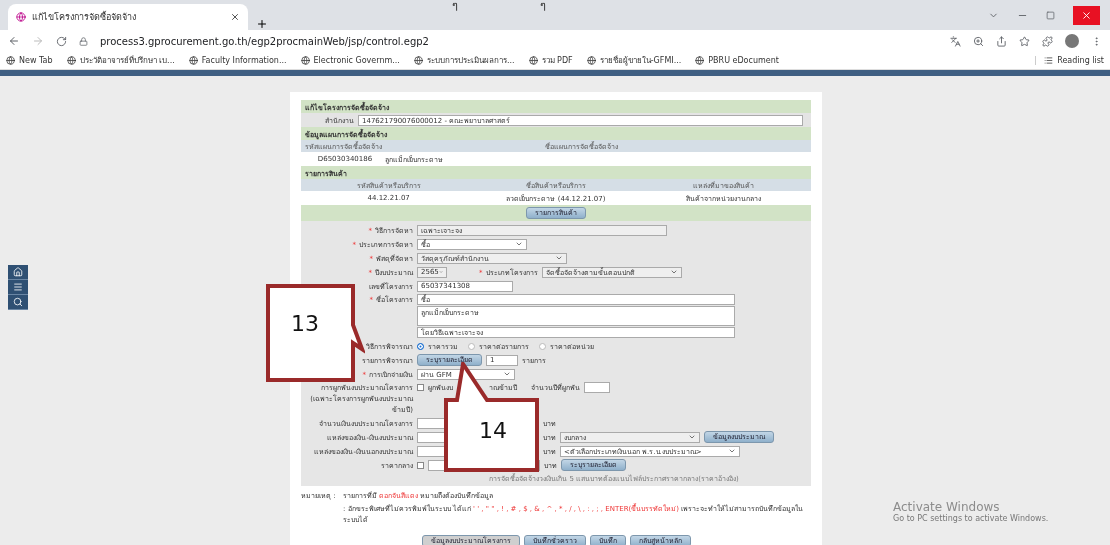 The height and width of the screenshot is (545, 1110). I want to click on back-icon, so click(14, 41).